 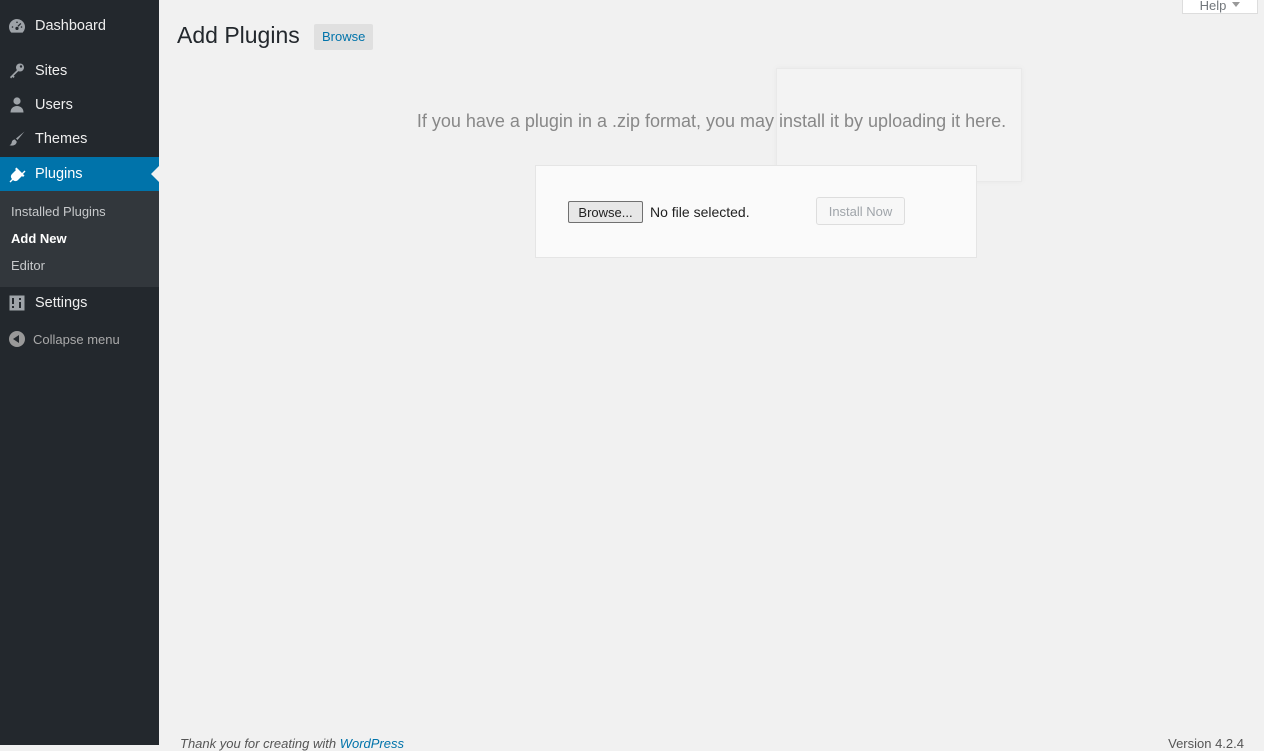 I want to click on brush-icon, so click(x=17, y=138).